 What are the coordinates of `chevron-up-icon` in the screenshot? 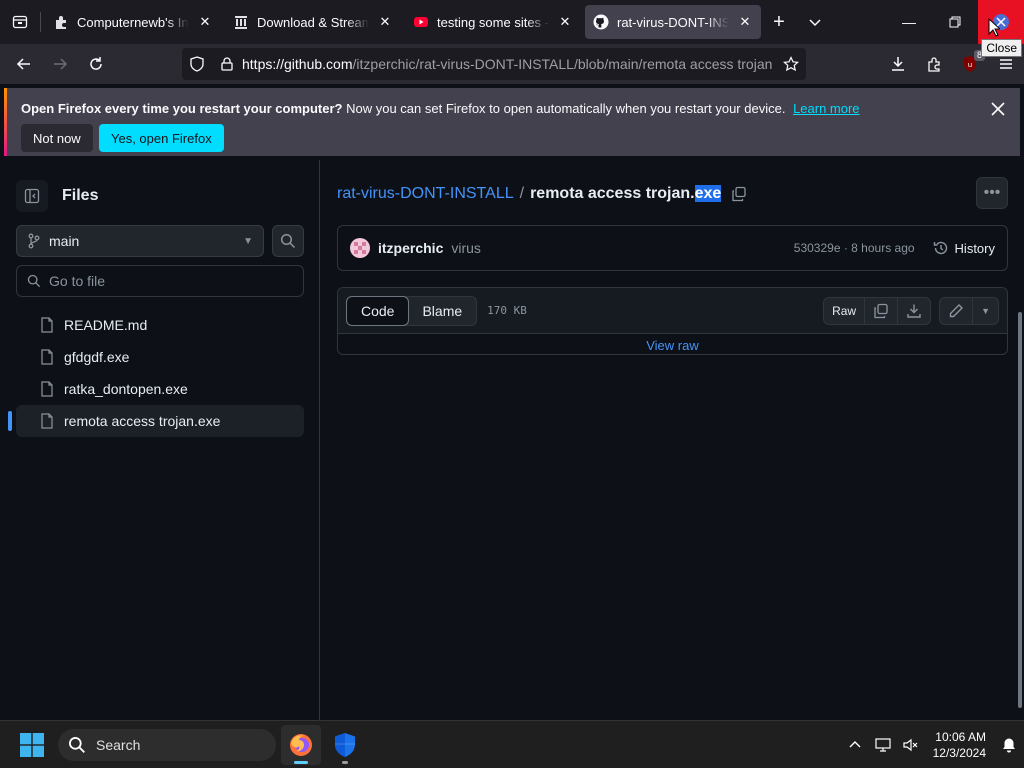 It's located at (855, 744).